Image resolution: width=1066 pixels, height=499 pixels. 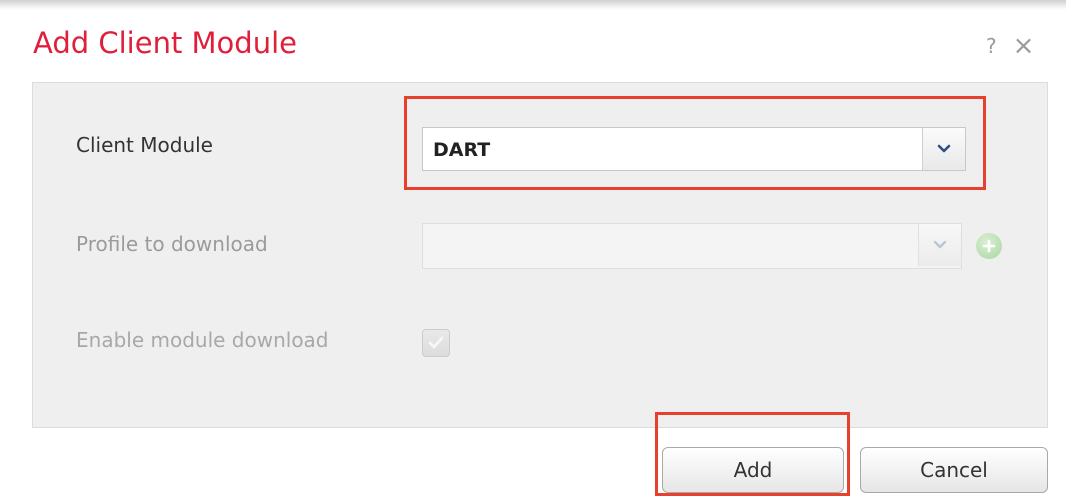 I want to click on plus-glyph, so click(x=989, y=246).